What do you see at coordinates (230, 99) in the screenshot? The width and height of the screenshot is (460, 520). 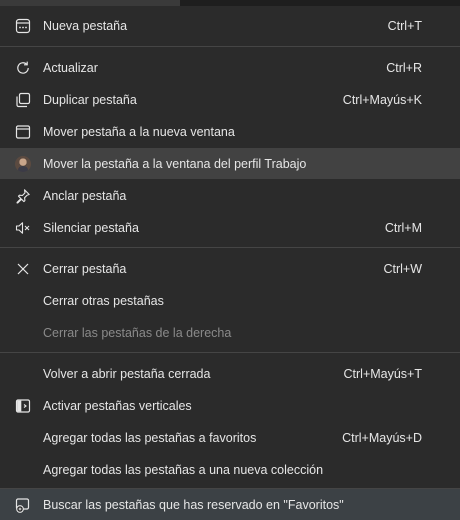 I see `menu-item-duplicate-tab: Duplicar pestaña Ctrl+Mayús+K` at bounding box center [230, 99].